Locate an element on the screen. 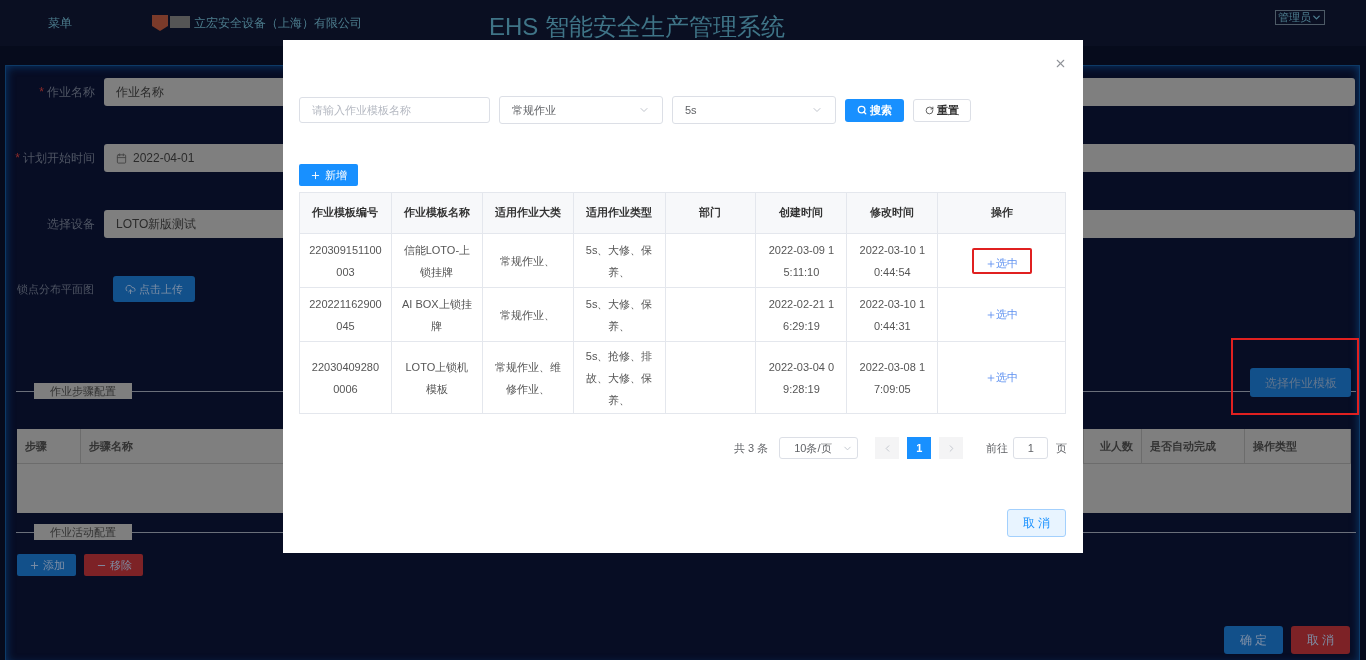 Image resolution: width=1366 pixels, height=660 pixels. column-header: 作业模板编号 is located at coordinates (346, 213).